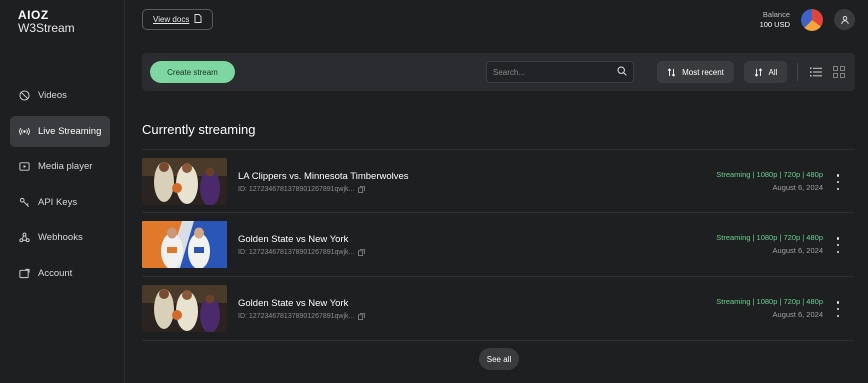  Describe the element at coordinates (323, 176) in the screenshot. I see `stream-title: LA Clippers vs. Minnesota Timberwolves` at that location.